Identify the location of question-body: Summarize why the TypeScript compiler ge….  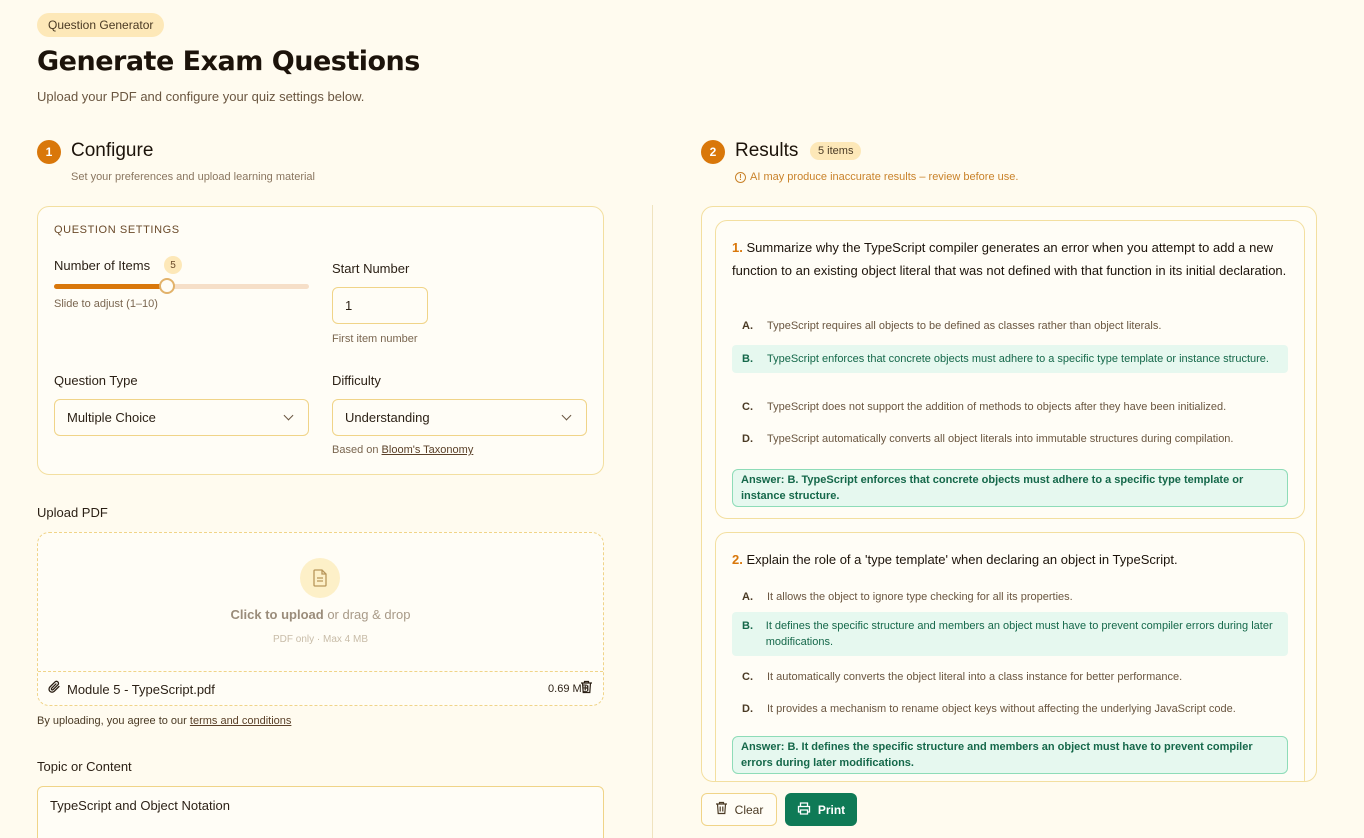
(1009, 259).